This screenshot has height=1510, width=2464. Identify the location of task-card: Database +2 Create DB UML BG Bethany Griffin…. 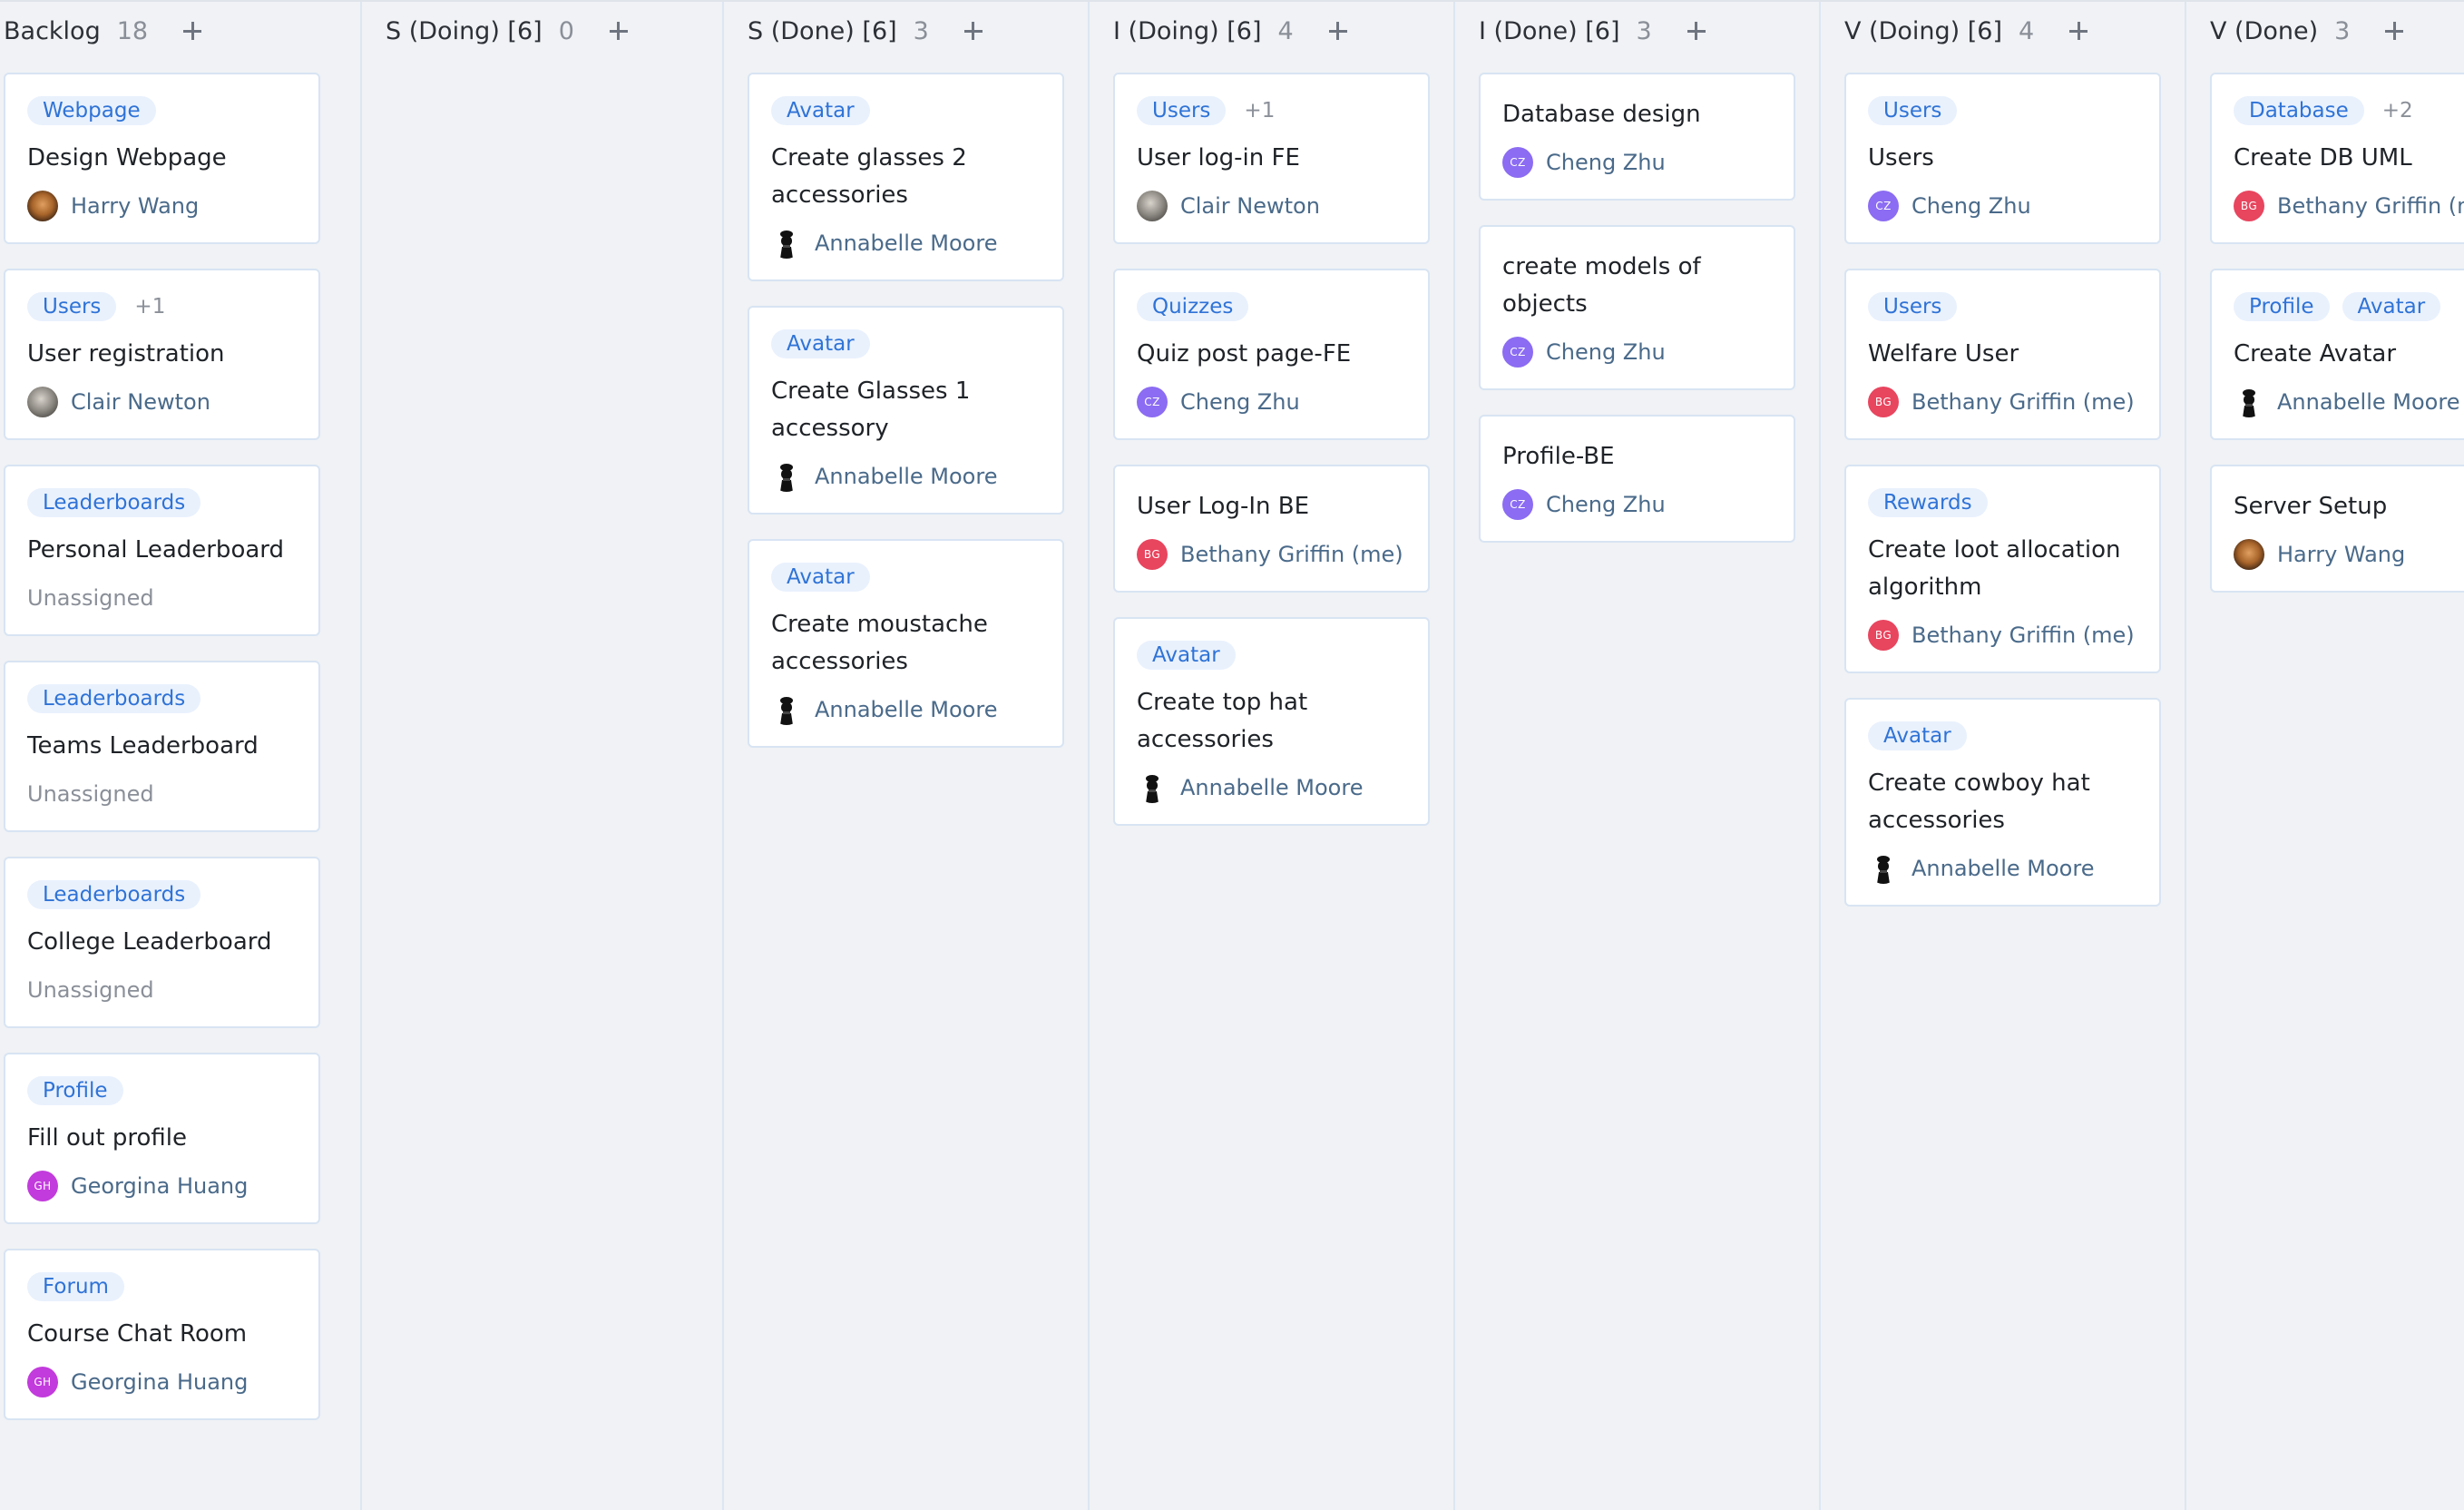
(2337, 158).